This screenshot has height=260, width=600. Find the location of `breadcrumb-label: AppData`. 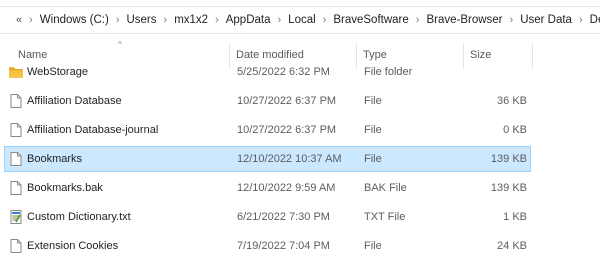

breadcrumb-label: AppData is located at coordinates (248, 20).